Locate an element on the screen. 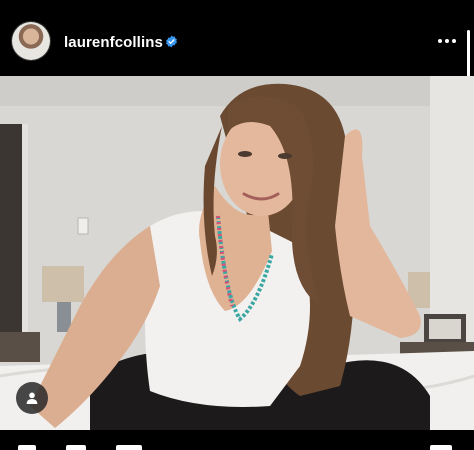 Image resolution: width=474 pixels, height=450 pixels. avatar is located at coordinates (31, 41).